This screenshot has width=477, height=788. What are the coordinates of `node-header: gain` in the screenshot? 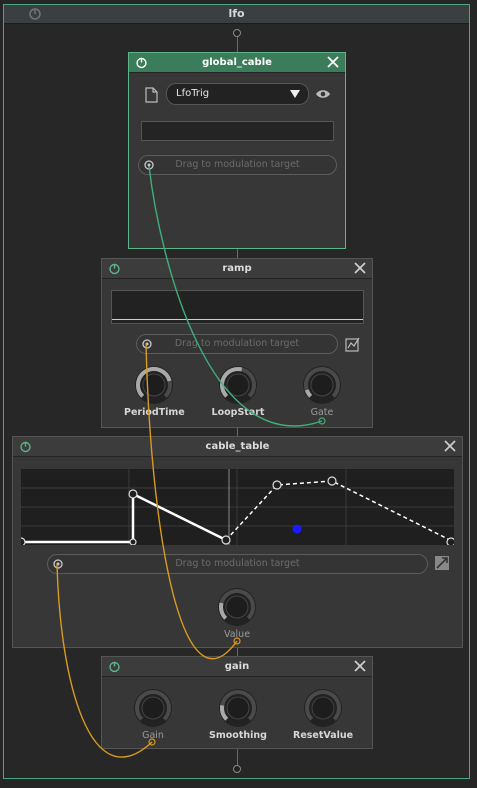 It's located at (237, 667).